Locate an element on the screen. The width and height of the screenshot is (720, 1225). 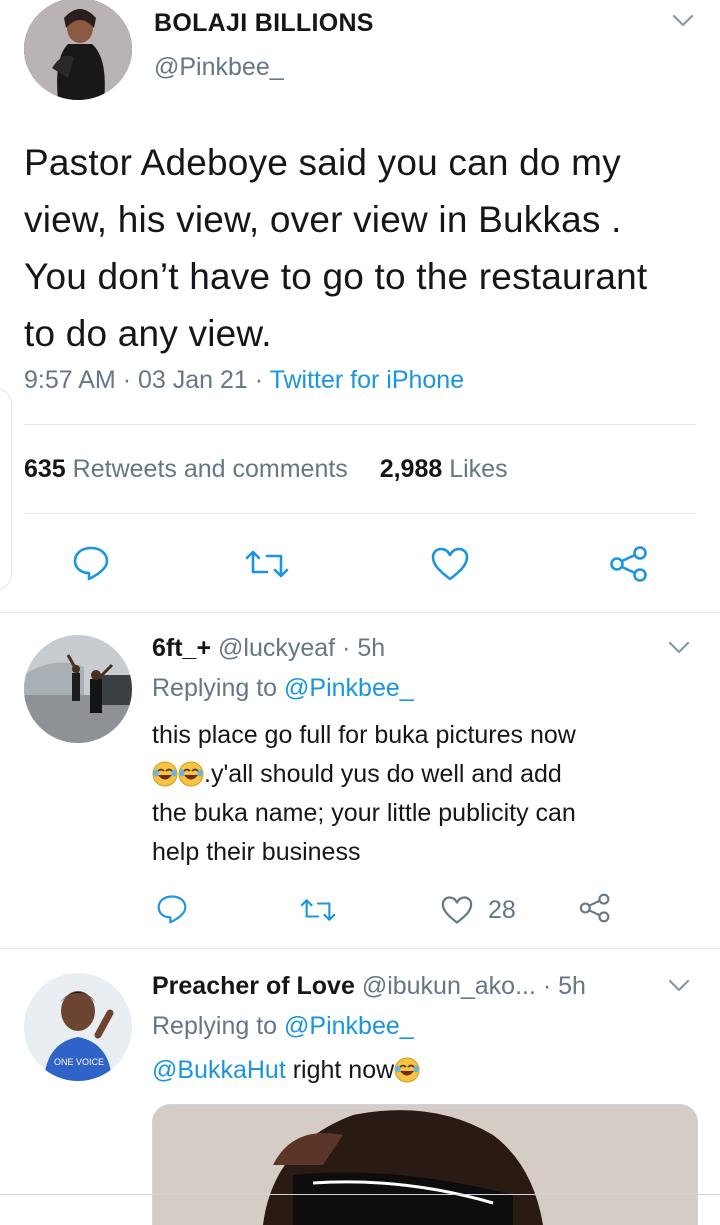
reply-header: Preacher of Love @ibukun_ako... · 5h is located at coordinates (369, 986).